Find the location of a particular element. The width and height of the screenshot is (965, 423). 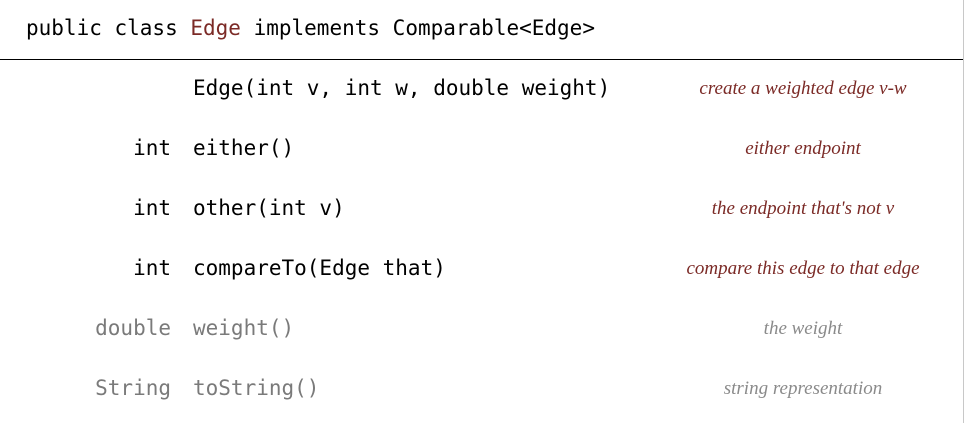

api-row-tostring: String toString() string representation is located at coordinates (481, 390).